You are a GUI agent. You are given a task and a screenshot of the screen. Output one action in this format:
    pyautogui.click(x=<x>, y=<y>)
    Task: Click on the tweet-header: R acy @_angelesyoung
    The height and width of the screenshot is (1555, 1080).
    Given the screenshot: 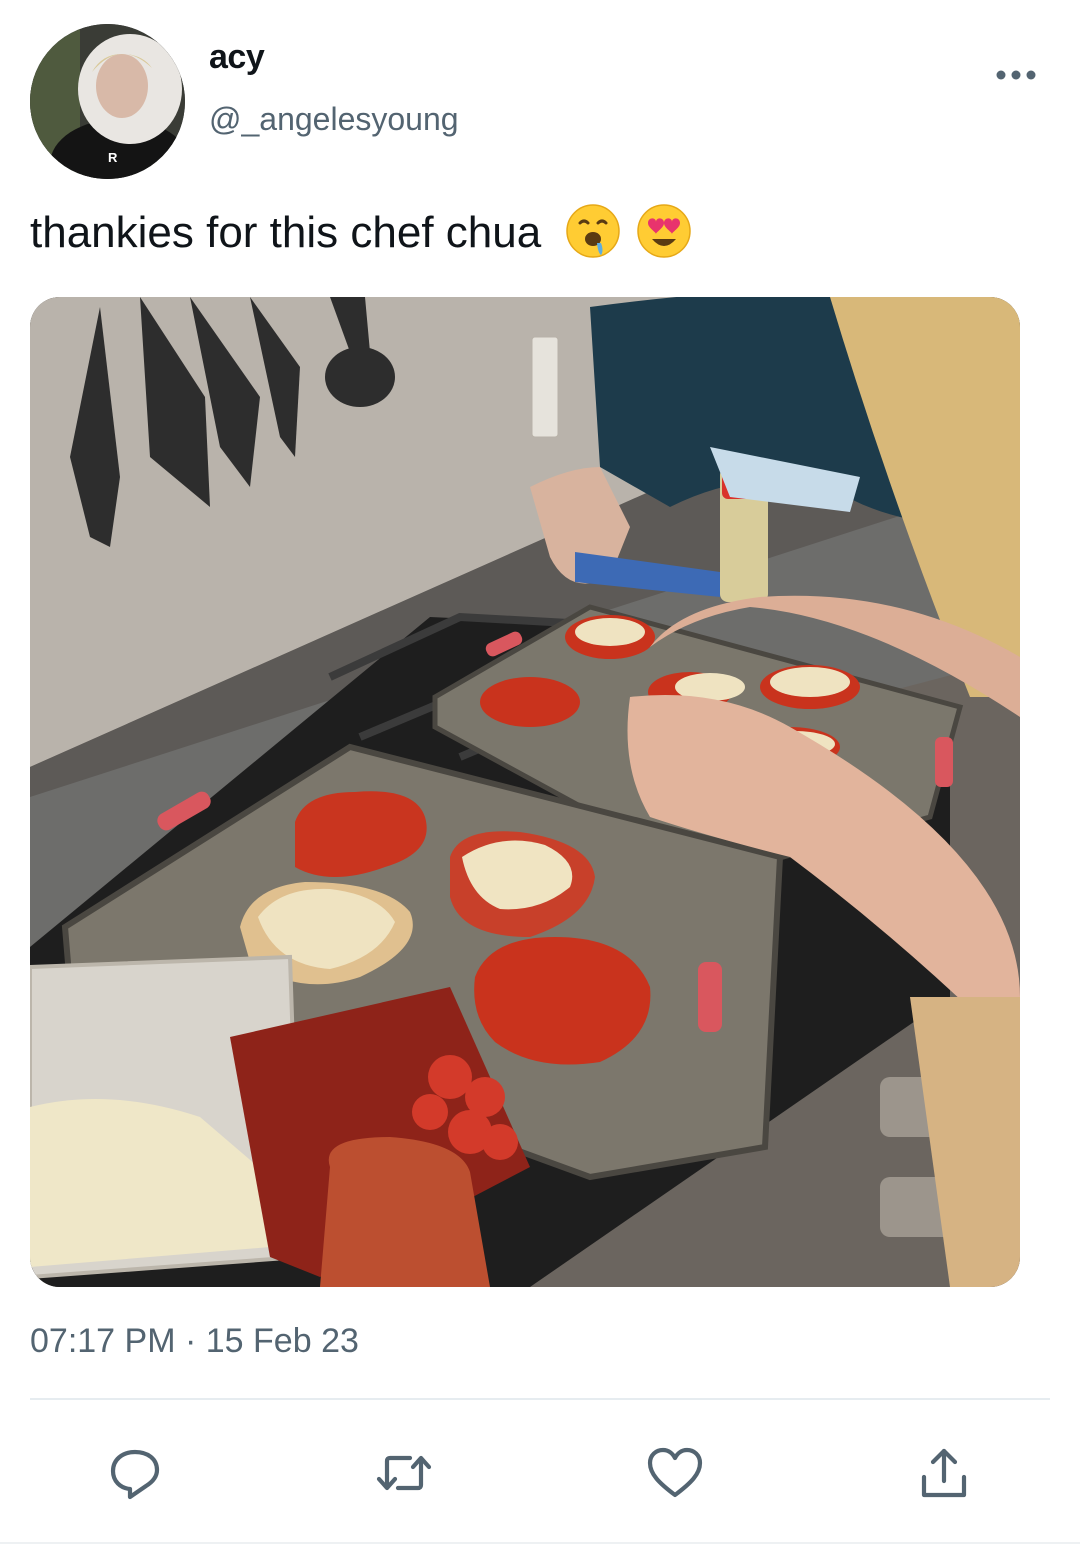 What is the action you would take?
    pyautogui.click(x=540, y=95)
    